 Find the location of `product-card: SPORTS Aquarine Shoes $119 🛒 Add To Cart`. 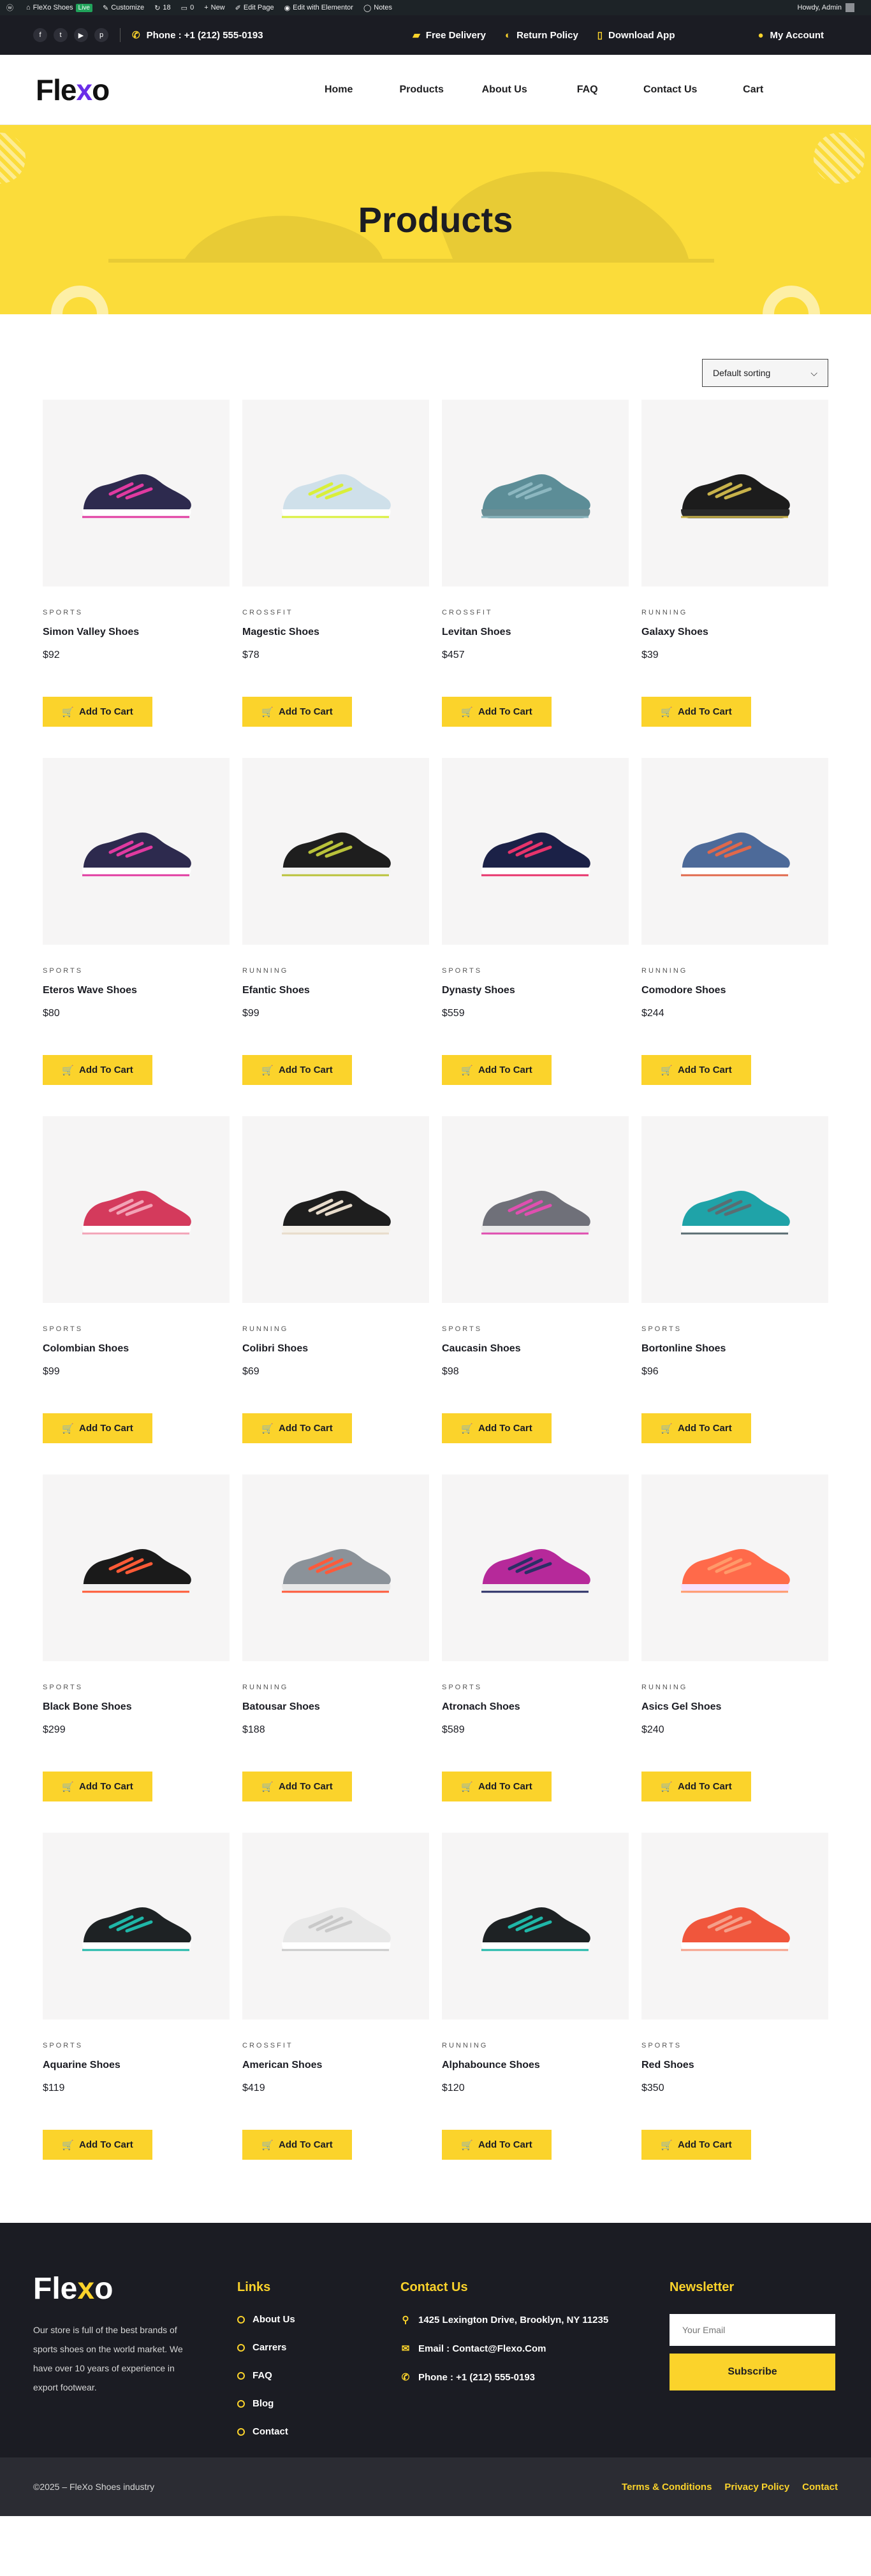

product-card: SPORTS Aquarine Shoes $119 🛒 Add To Cart is located at coordinates (136, 2012).